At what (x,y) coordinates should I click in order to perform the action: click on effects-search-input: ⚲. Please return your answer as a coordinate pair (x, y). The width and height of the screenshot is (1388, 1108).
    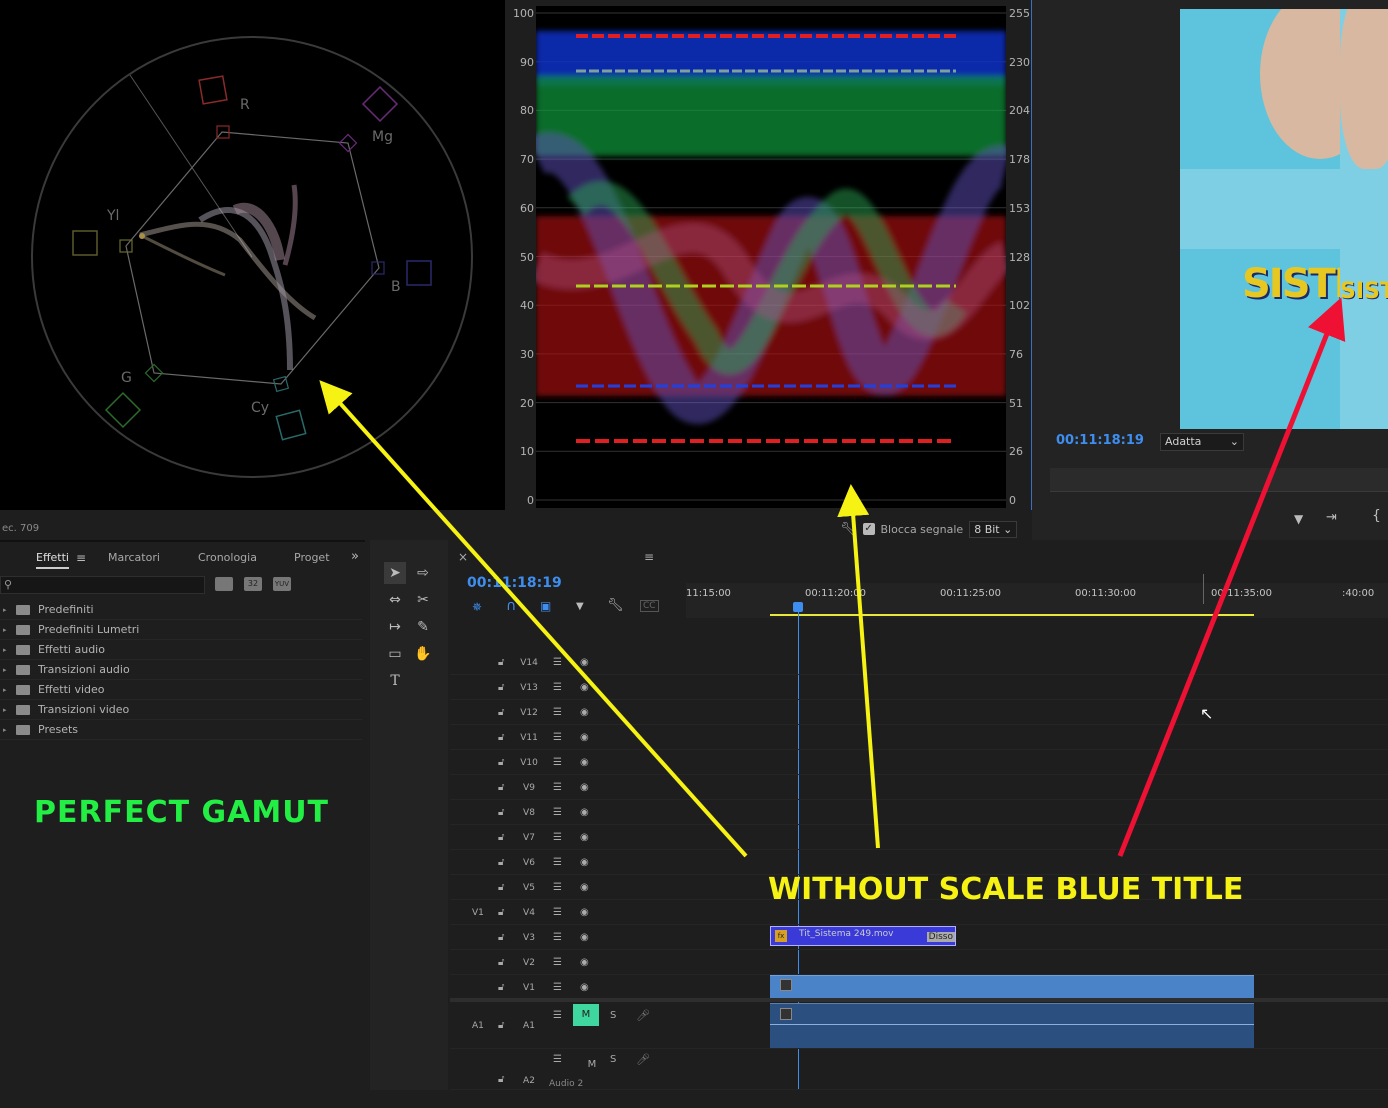
    Looking at the image, I should click on (102, 585).